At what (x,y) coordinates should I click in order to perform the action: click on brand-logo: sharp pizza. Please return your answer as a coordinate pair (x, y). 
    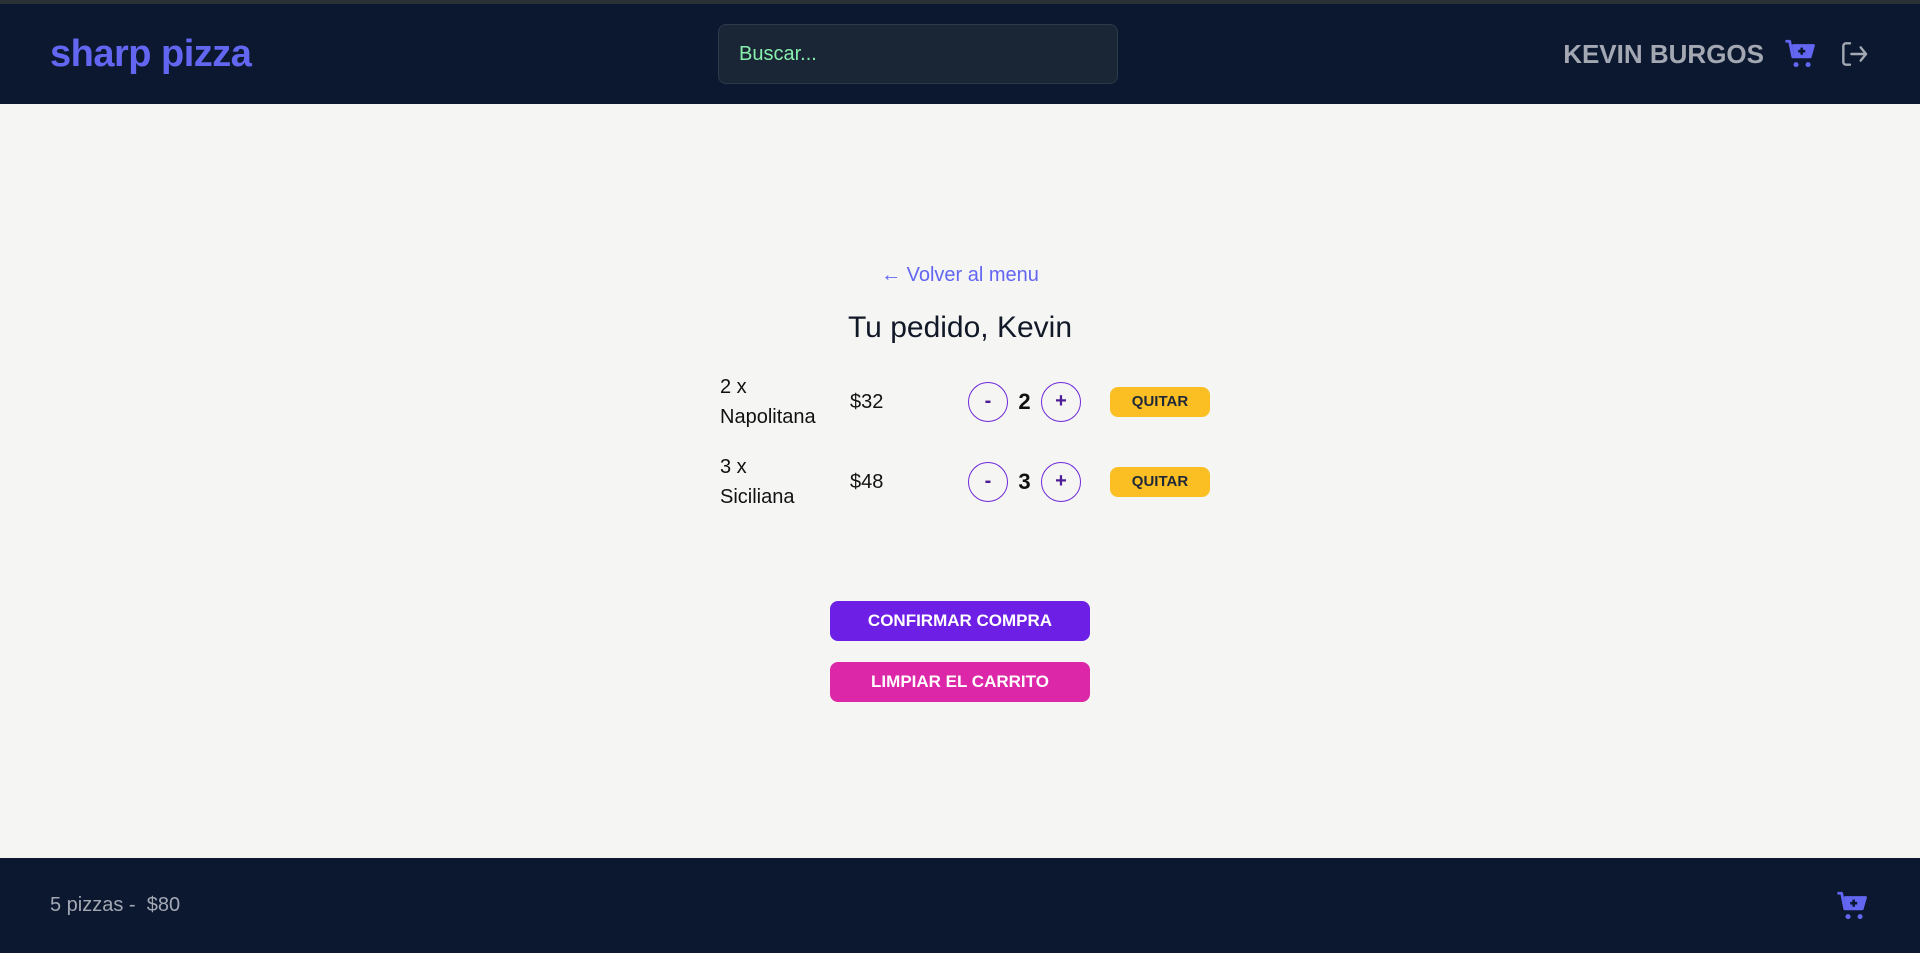
    Looking at the image, I should click on (151, 54).